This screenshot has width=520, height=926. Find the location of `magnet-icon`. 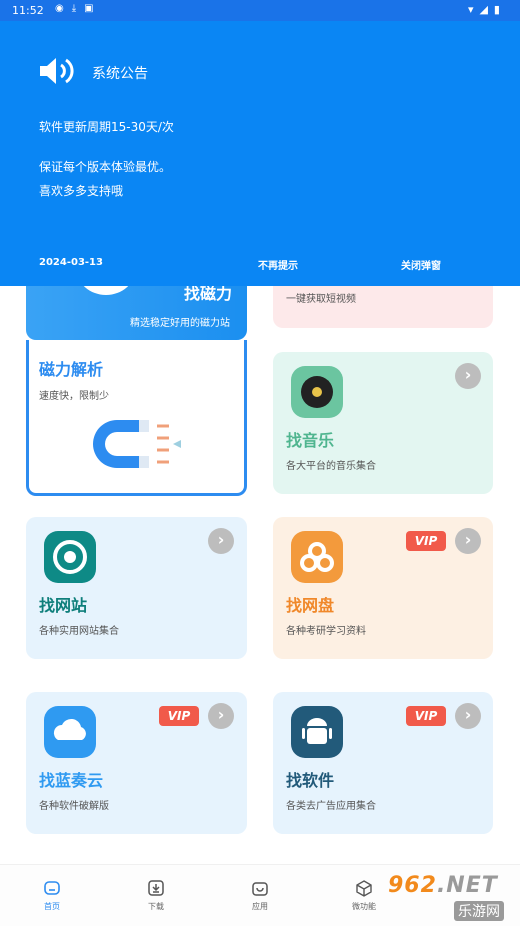

magnet-icon is located at coordinates (137, 444).